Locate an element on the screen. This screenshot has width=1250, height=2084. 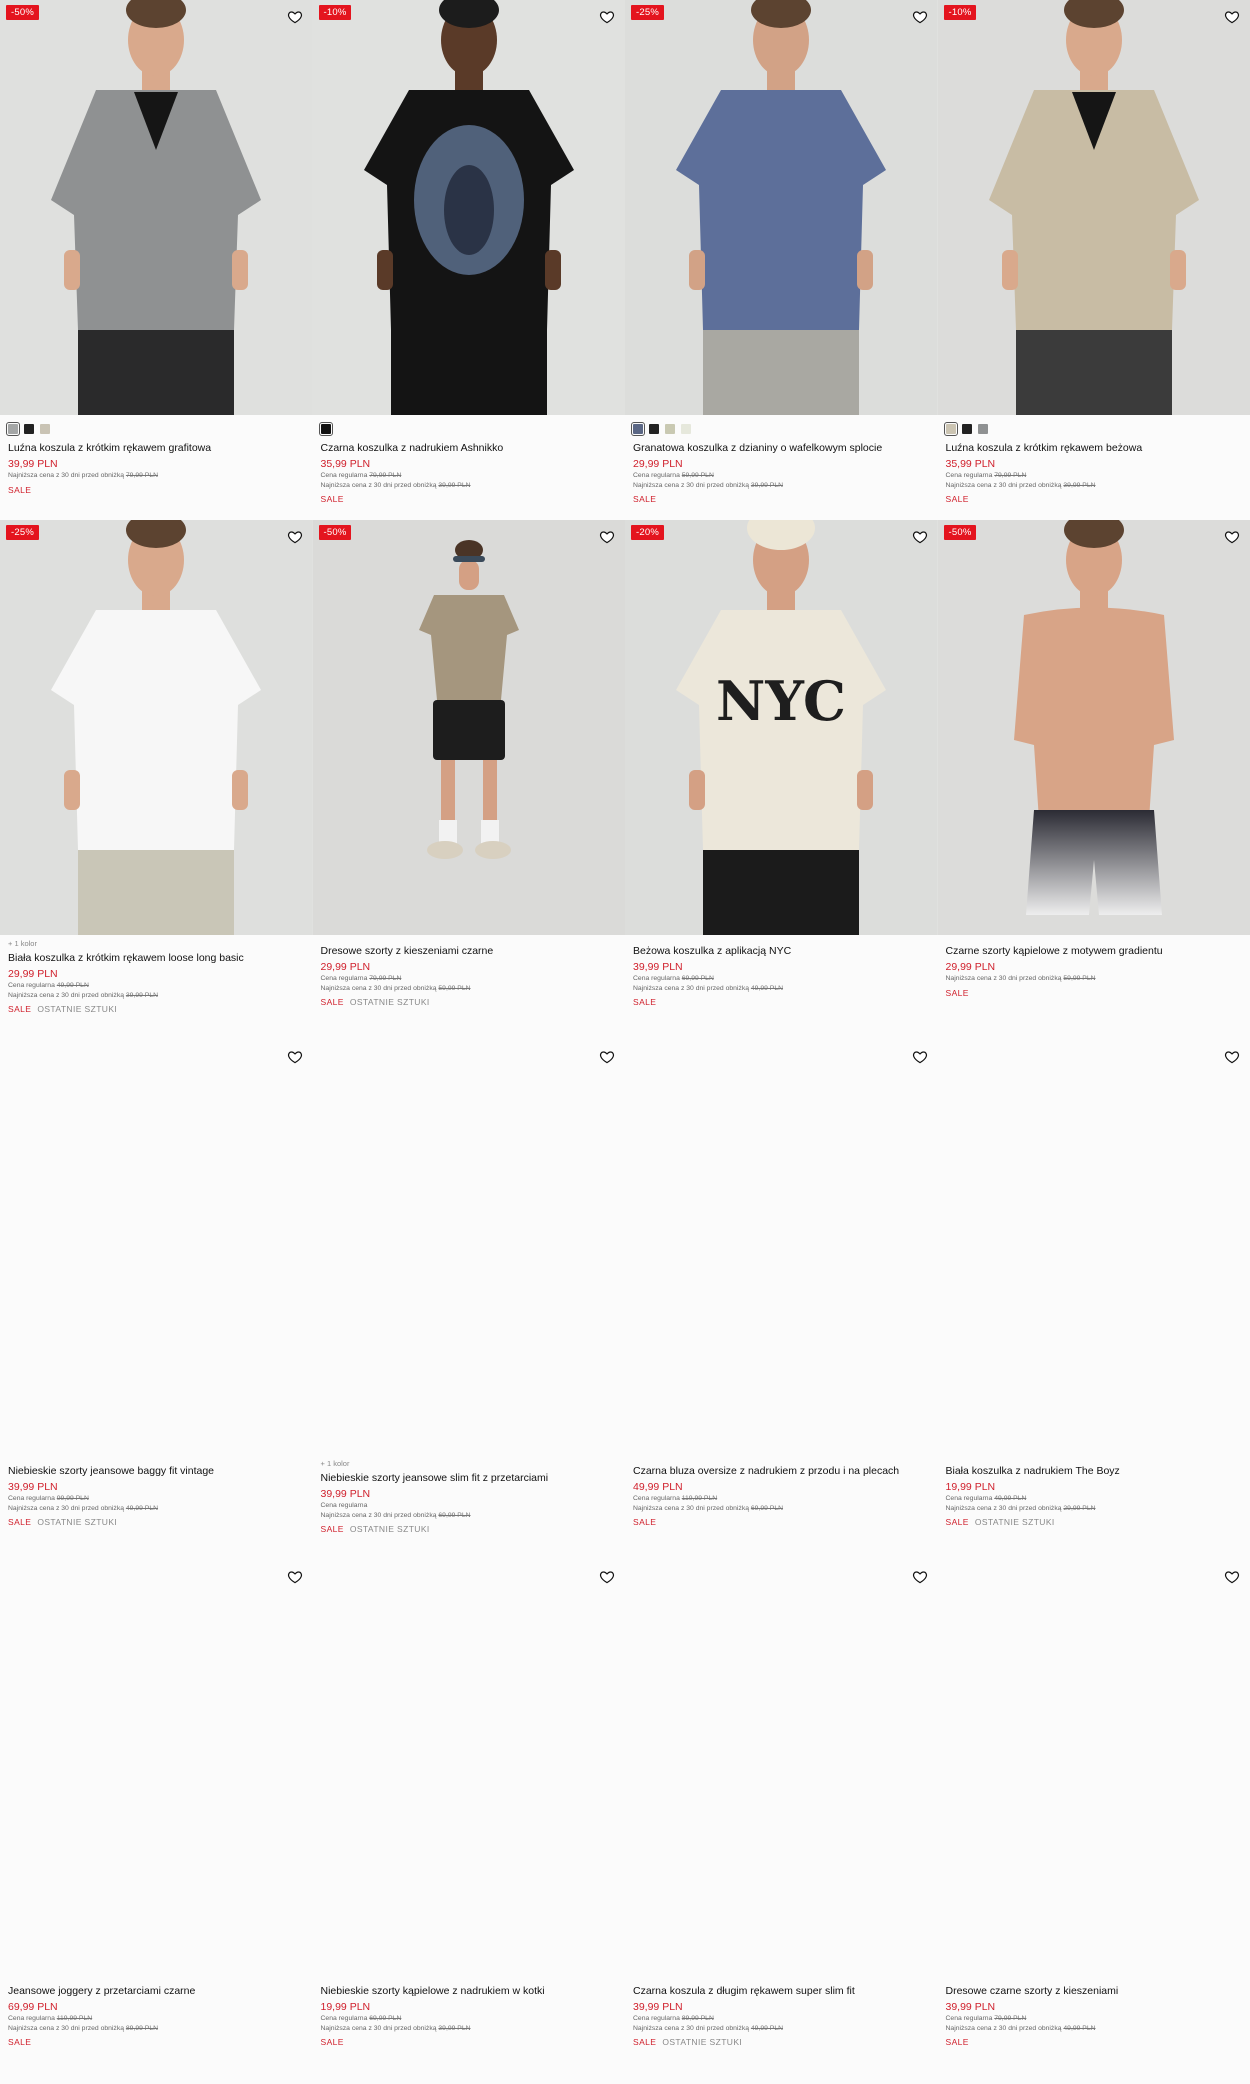
model-photo is located at coordinates (468, 207).